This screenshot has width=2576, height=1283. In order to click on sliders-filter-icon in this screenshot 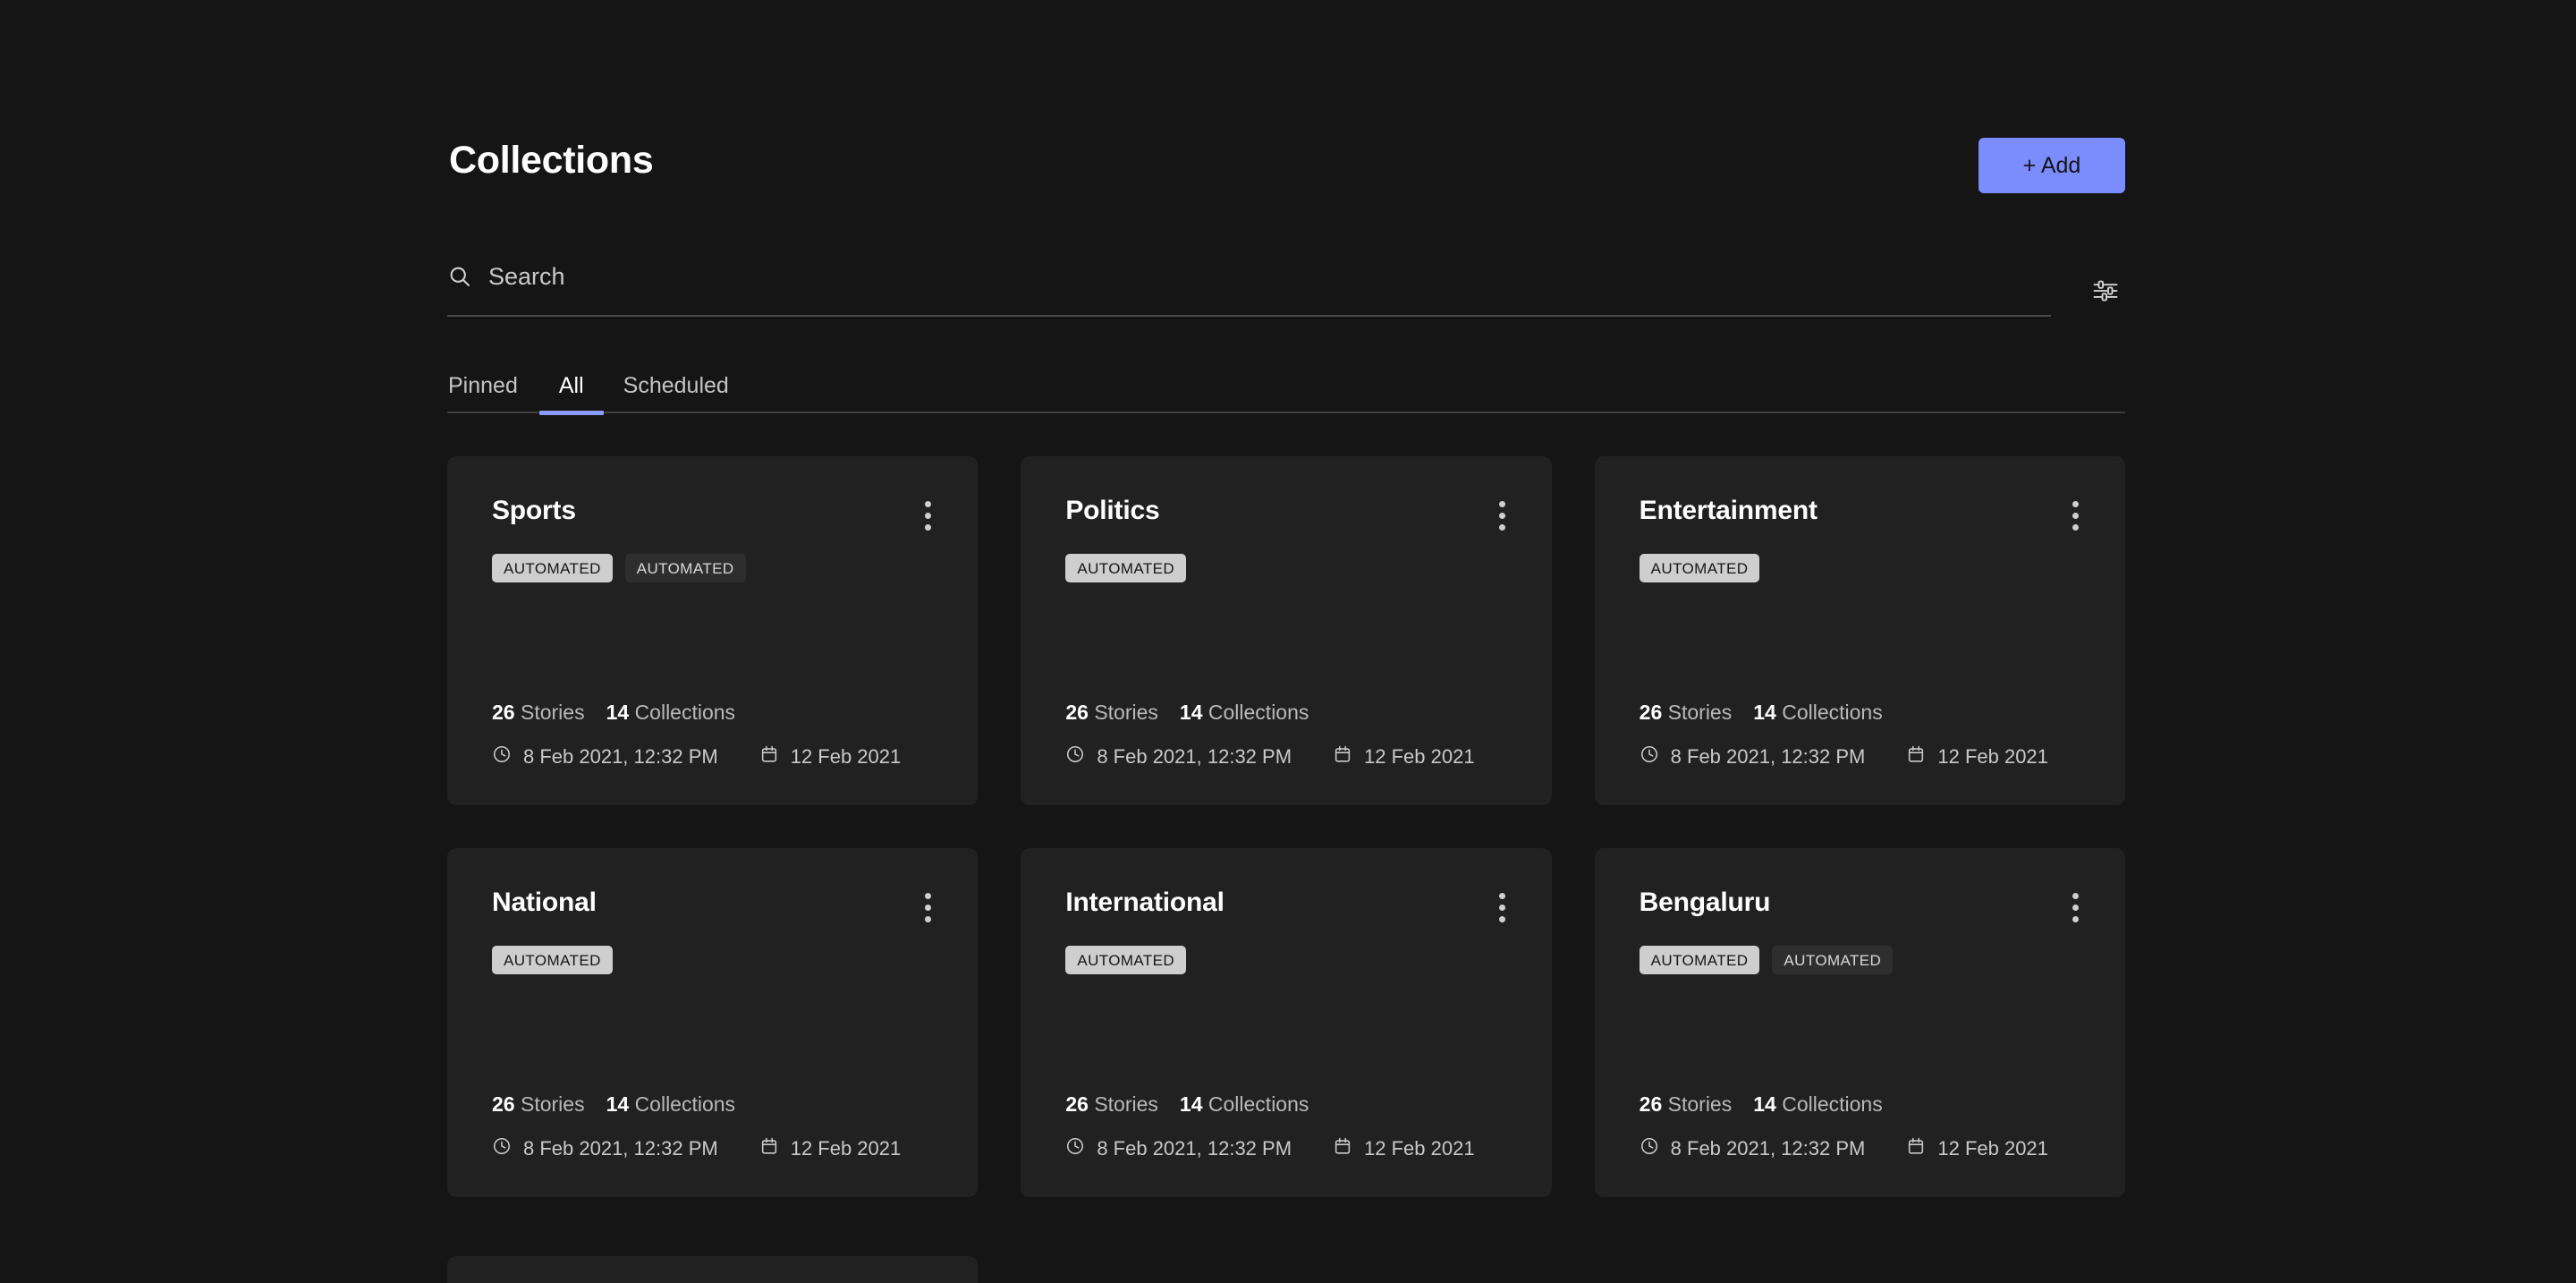, I will do `click(2105, 292)`.